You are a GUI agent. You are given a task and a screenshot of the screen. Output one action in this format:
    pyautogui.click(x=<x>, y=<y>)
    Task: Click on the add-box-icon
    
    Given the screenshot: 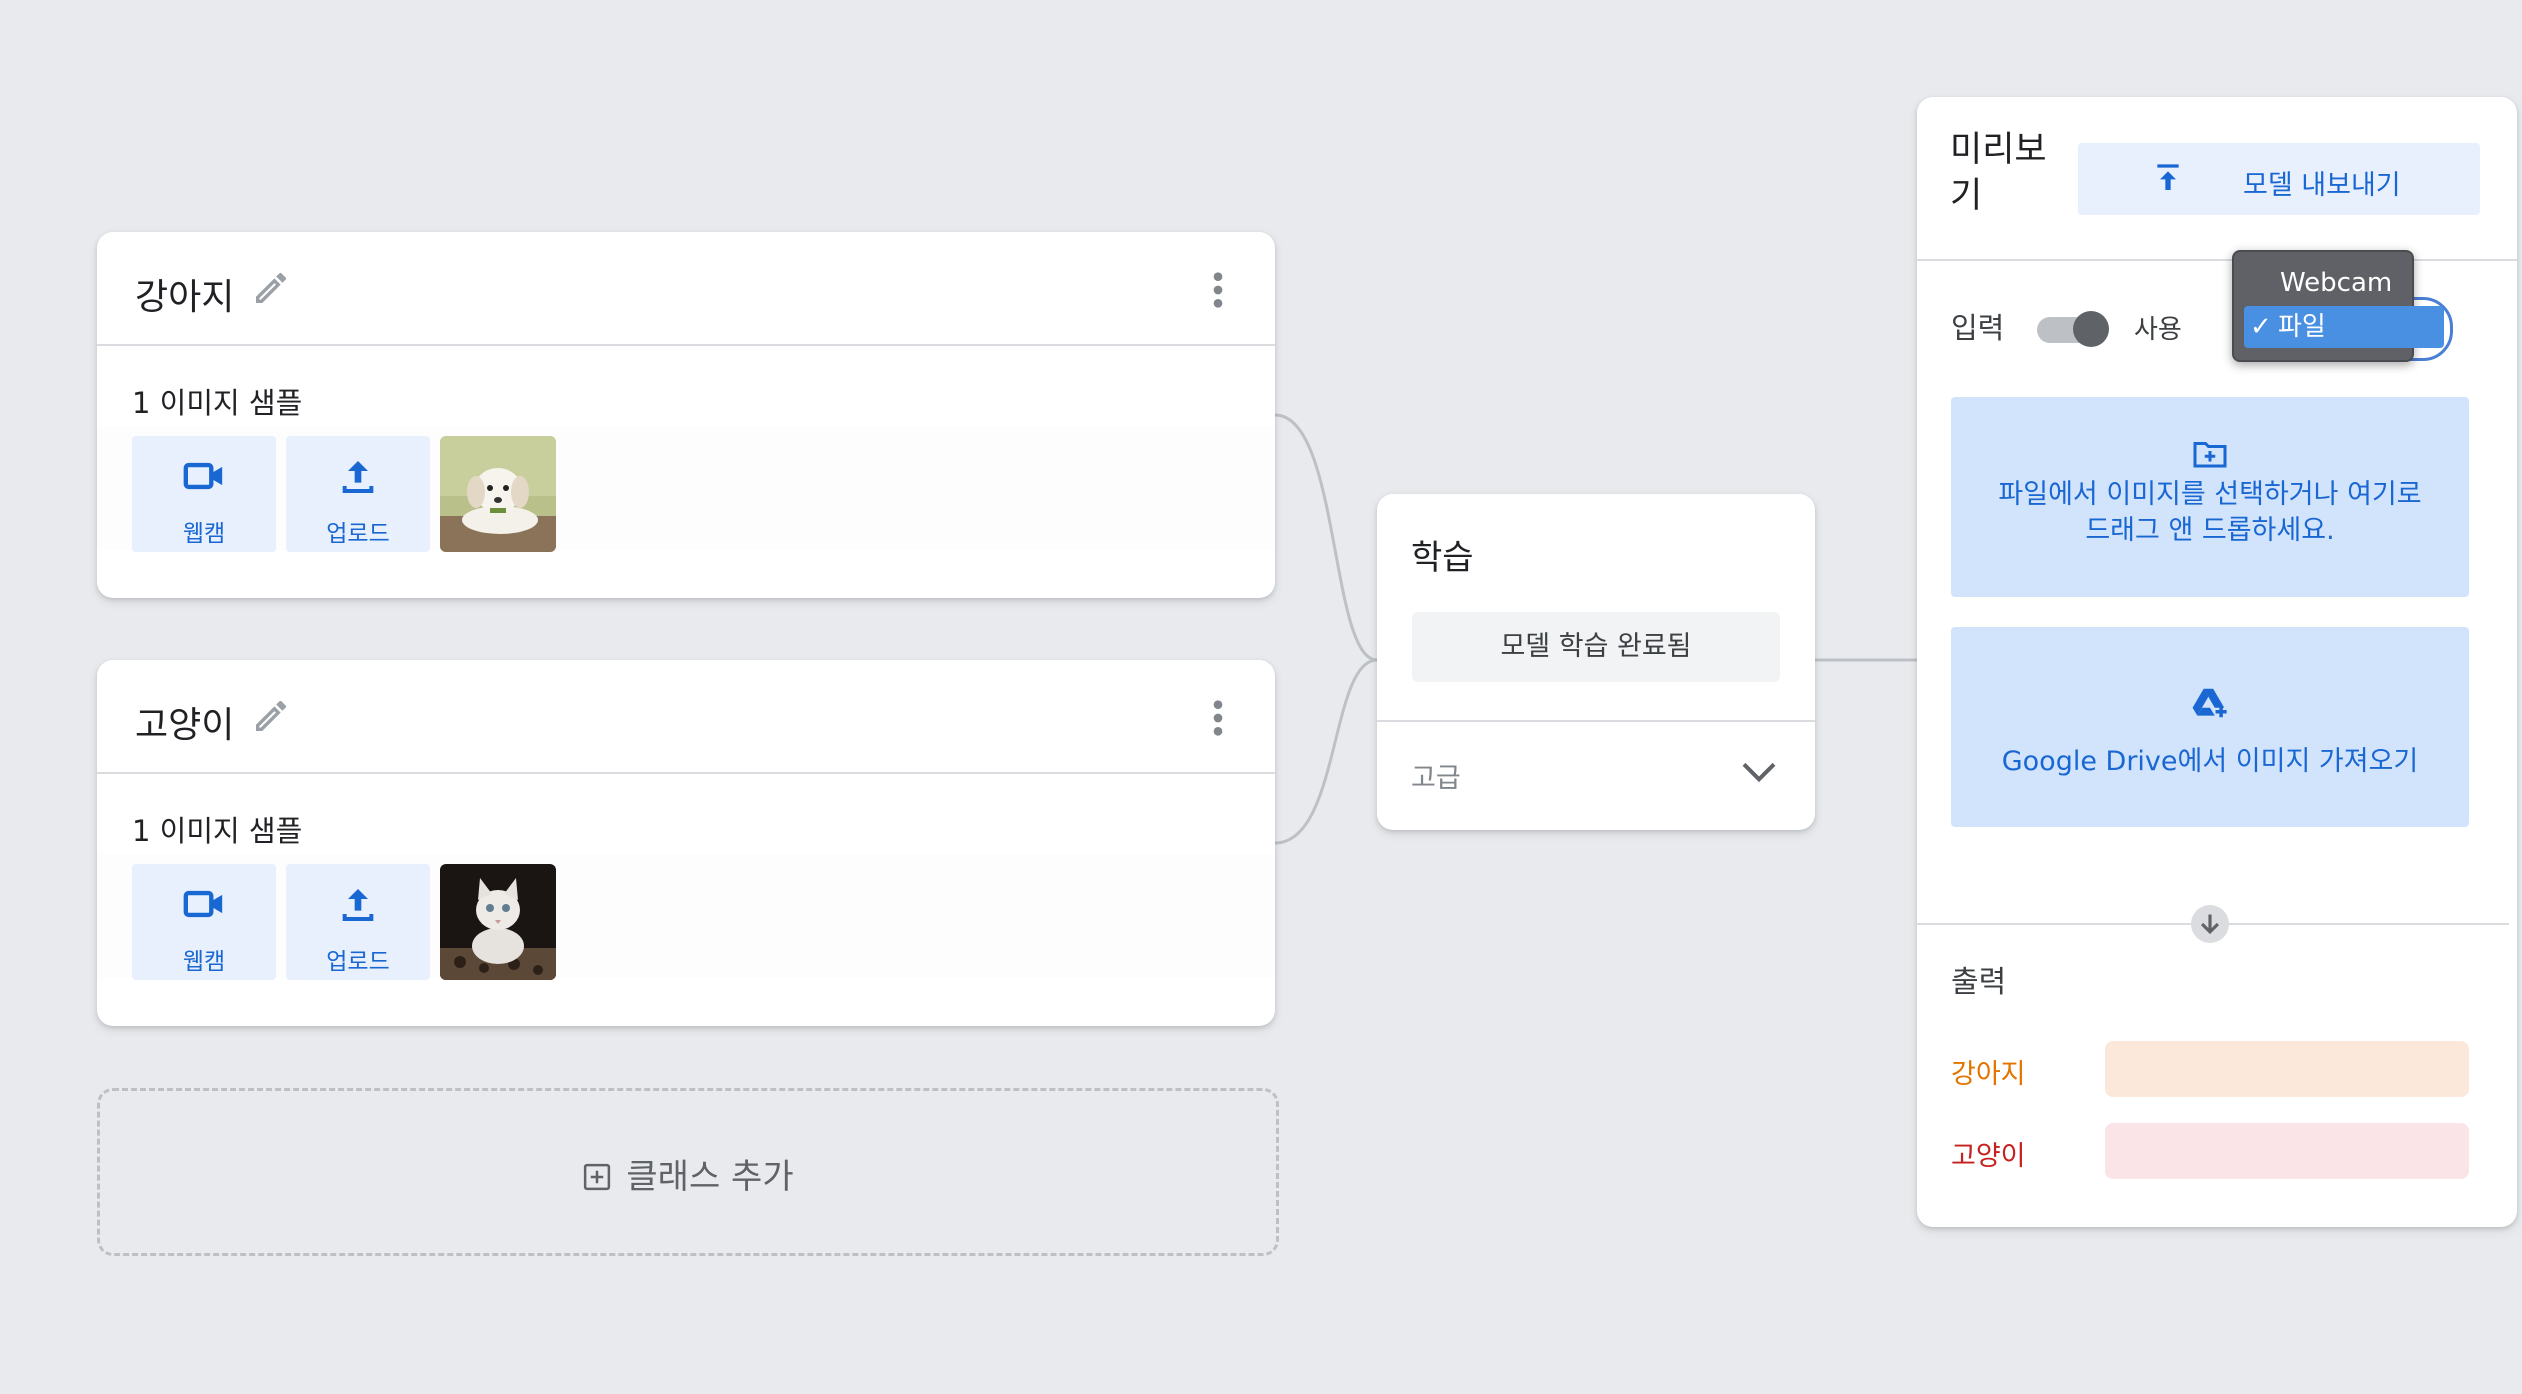 What is the action you would take?
    pyautogui.click(x=597, y=1177)
    